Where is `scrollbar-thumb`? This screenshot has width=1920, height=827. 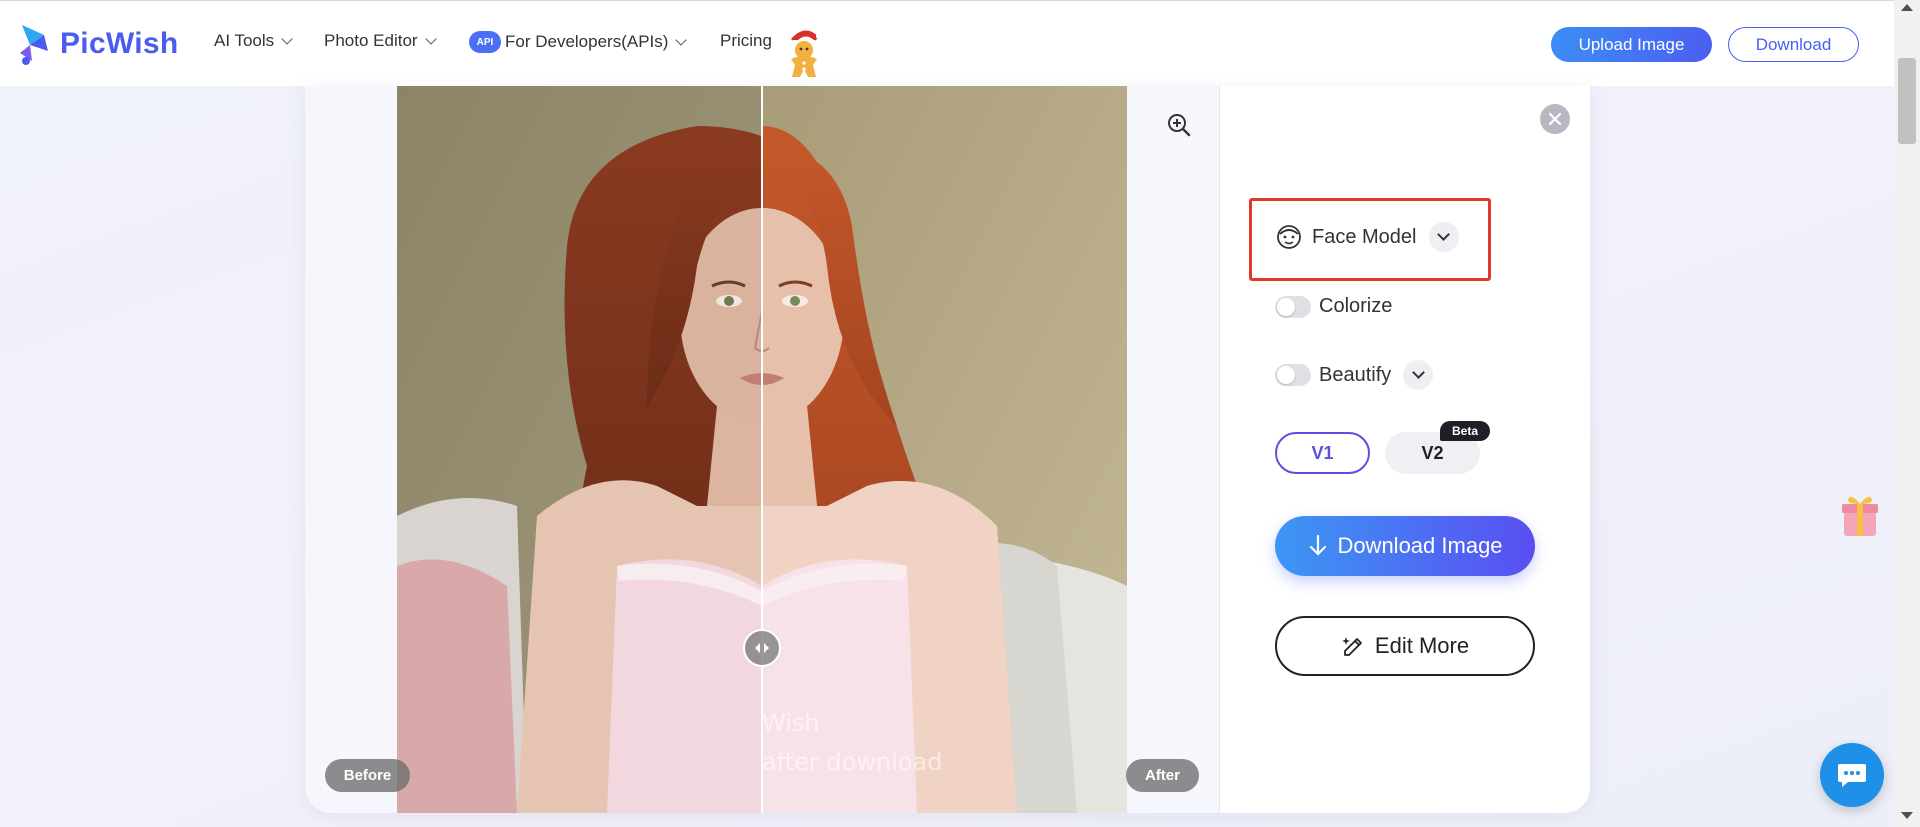 scrollbar-thumb is located at coordinates (1907, 101).